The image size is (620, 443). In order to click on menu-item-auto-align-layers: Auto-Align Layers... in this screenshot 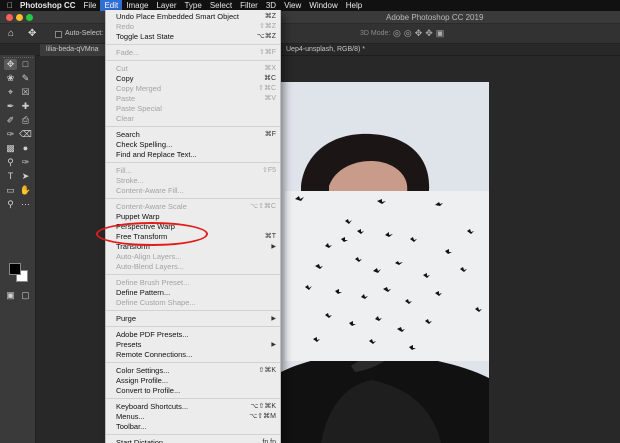, I will do `click(193, 257)`.